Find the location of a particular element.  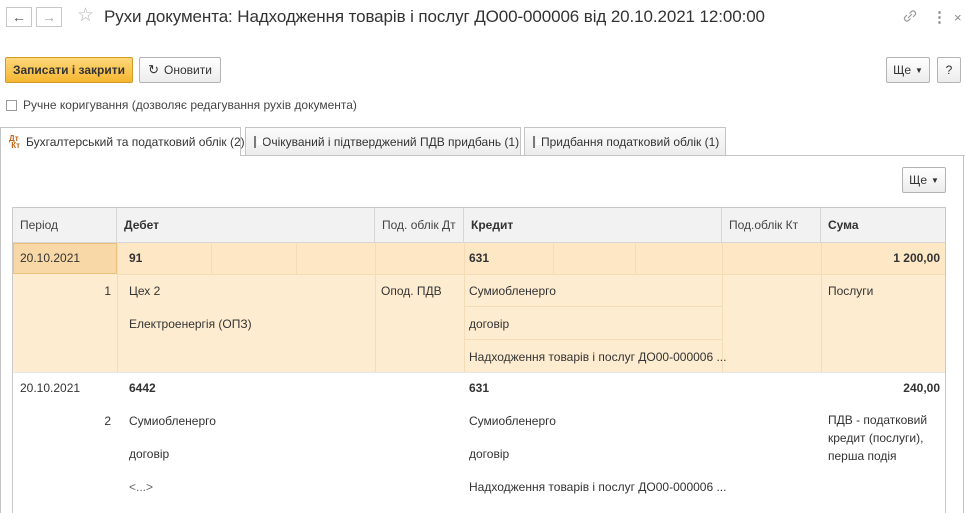

row-debit-sub1: Цех 2 is located at coordinates (145, 291).